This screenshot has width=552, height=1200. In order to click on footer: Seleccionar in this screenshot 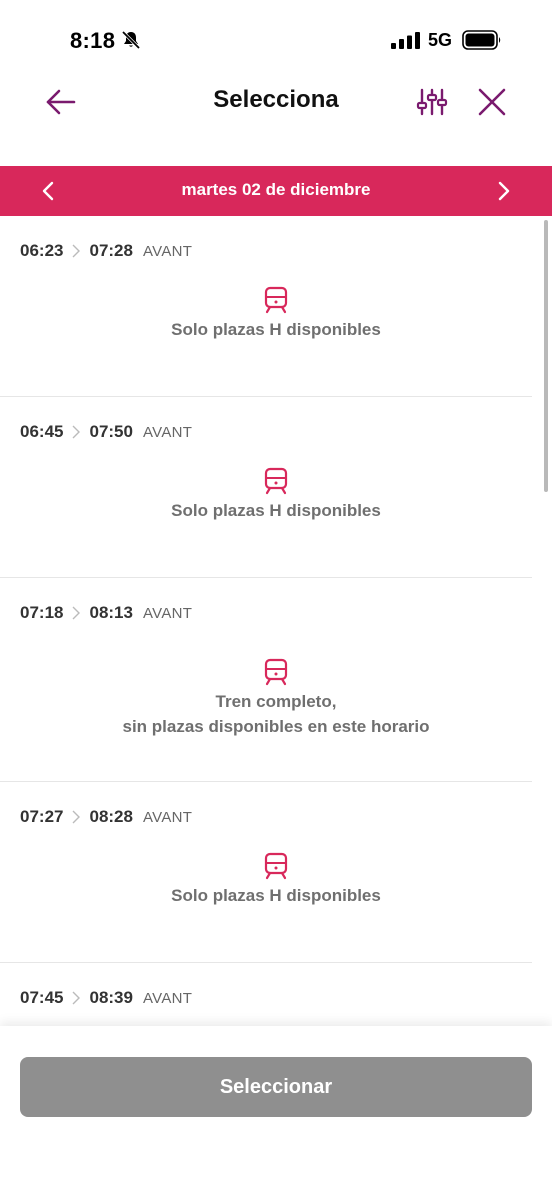, I will do `click(276, 1113)`.